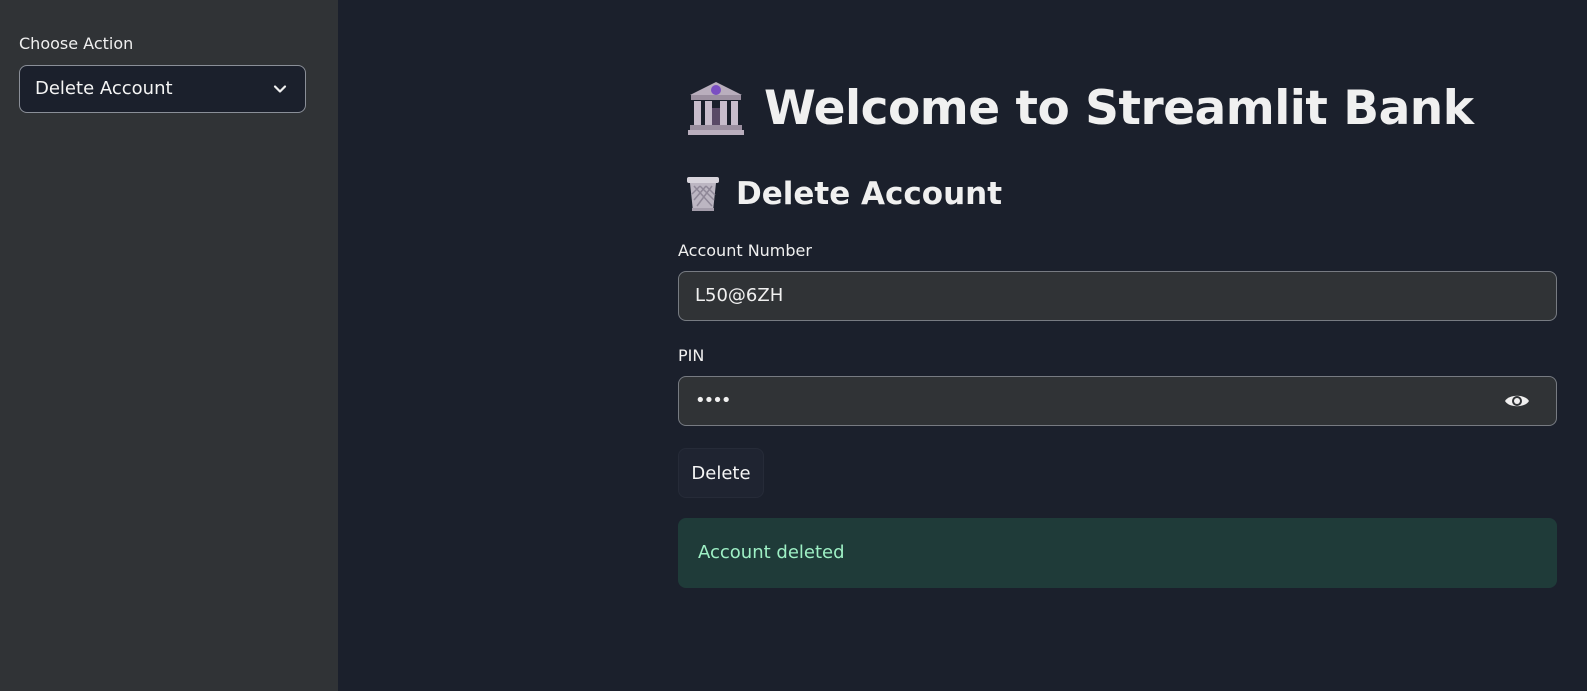 The image size is (1587, 691). What do you see at coordinates (1517, 401) in the screenshot?
I see `eye-icon` at bounding box center [1517, 401].